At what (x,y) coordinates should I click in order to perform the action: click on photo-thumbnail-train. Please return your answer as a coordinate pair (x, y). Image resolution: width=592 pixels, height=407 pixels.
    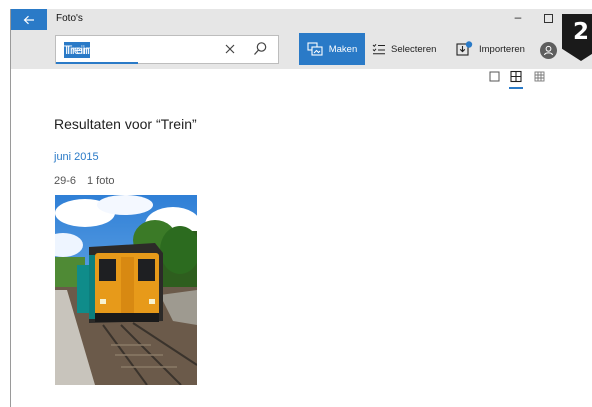
    Looking at the image, I should click on (126, 290).